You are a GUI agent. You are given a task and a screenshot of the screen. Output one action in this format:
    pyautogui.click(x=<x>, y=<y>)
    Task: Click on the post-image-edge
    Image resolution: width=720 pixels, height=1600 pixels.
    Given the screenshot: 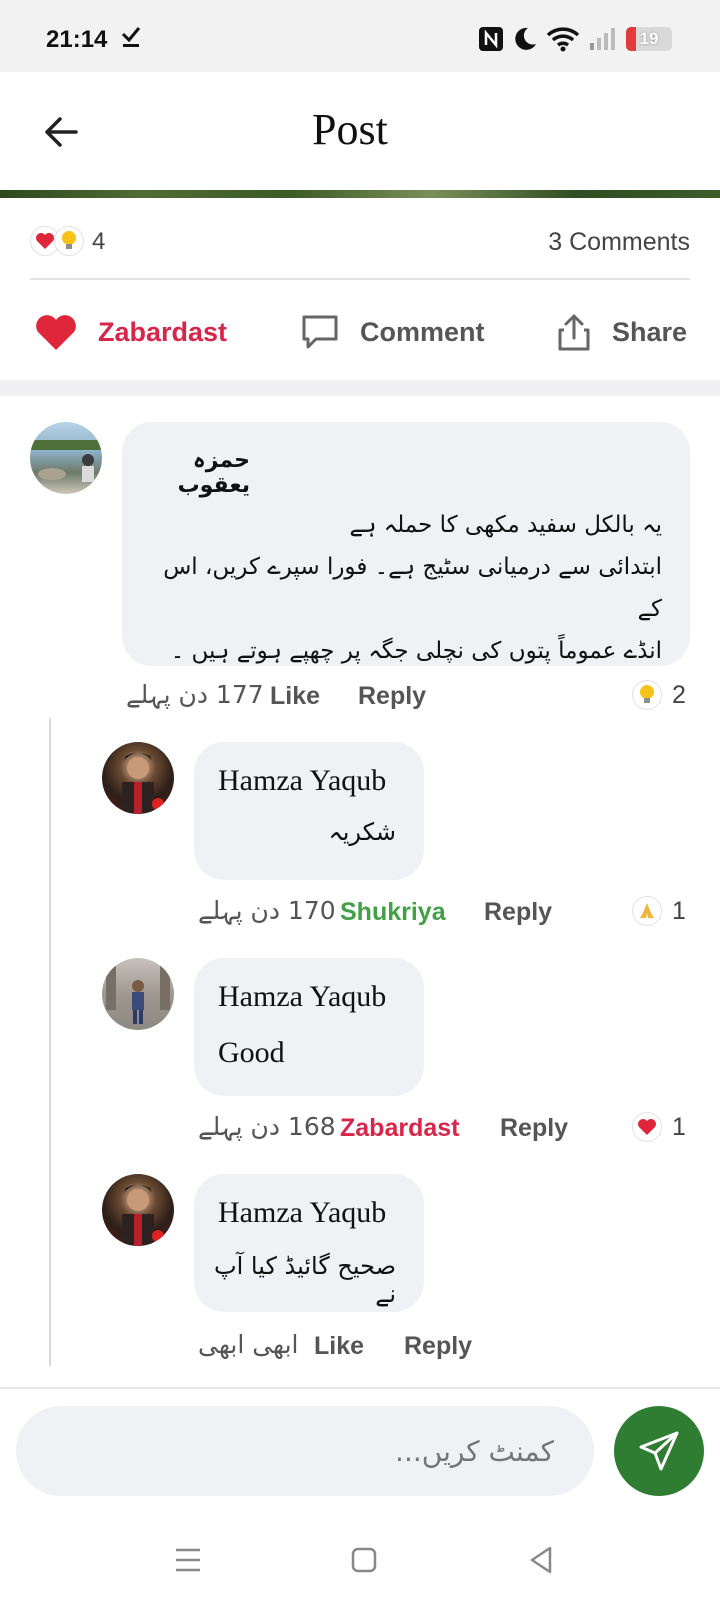 What is the action you would take?
    pyautogui.click(x=360, y=194)
    